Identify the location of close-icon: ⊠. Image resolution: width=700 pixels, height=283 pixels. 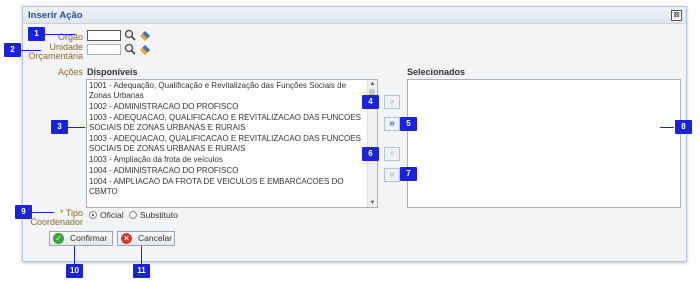
(676, 15).